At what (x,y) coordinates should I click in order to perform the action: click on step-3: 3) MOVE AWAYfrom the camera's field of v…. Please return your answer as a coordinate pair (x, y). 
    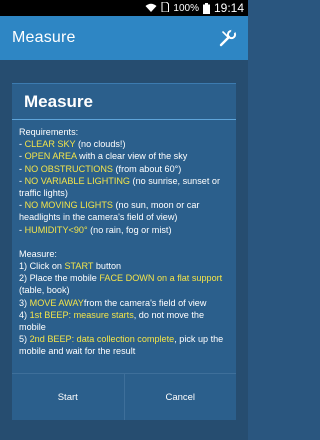
    Looking at the image, I should click on (113, 302).